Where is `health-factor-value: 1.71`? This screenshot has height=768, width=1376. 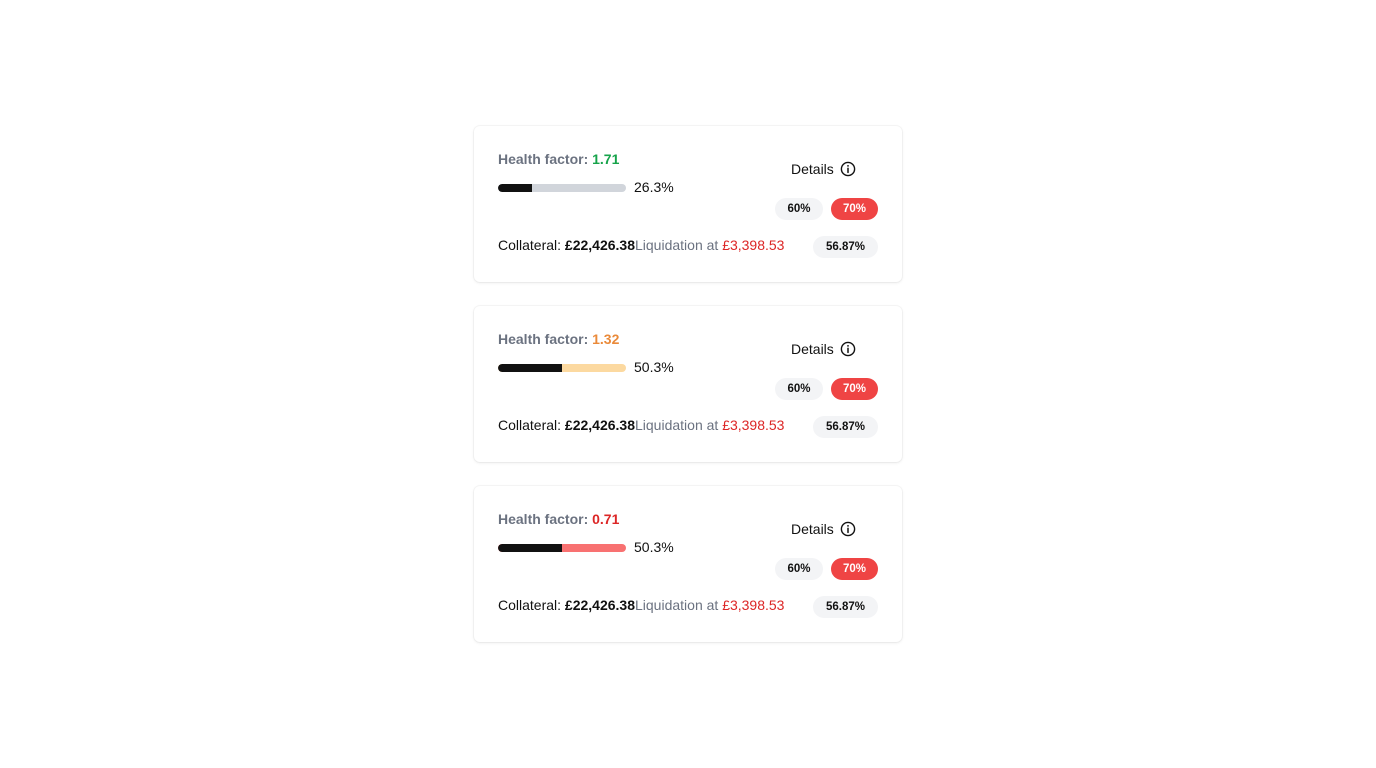
health-factor-value: 1.71 is located at coordinates (606, 159).